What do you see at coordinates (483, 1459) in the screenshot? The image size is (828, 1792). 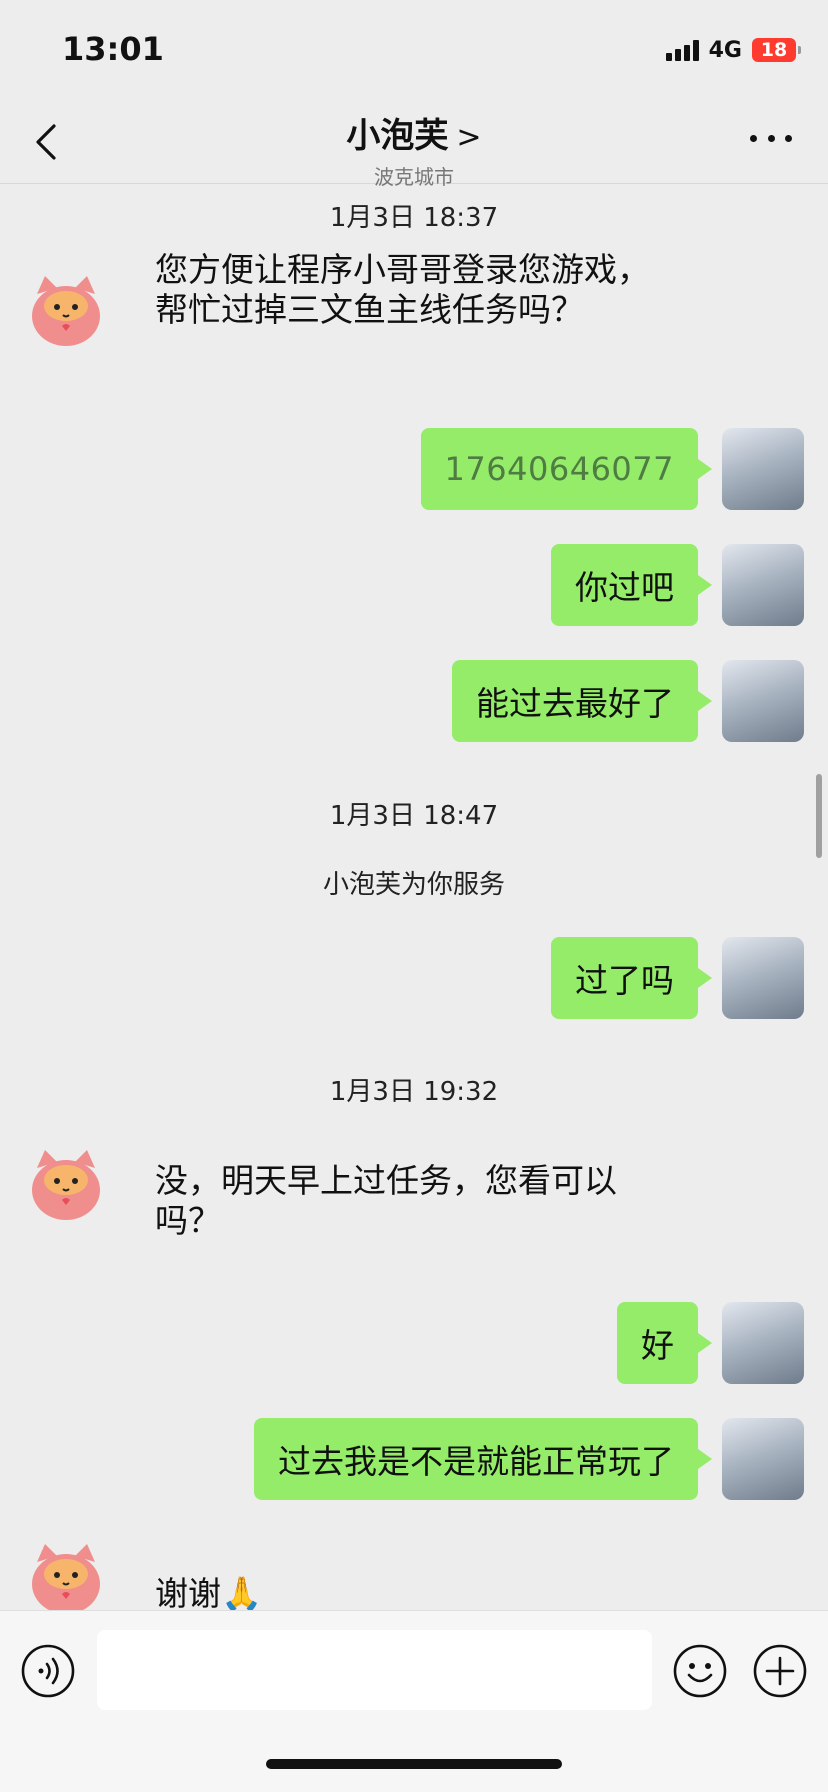 I see `outgoing-message: 过去我是不是就能正常玩了` at bounding box center [483, 1459].